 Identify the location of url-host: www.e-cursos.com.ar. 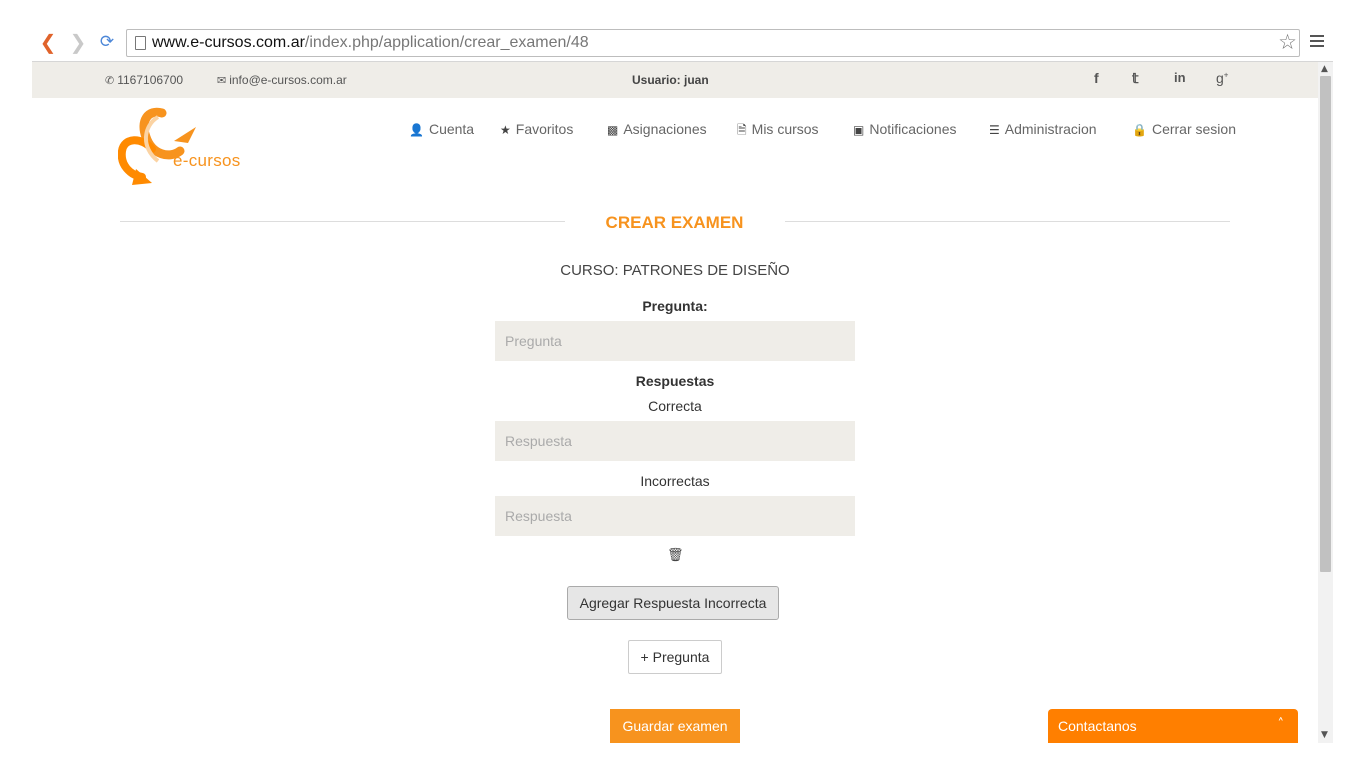
(228, 42).